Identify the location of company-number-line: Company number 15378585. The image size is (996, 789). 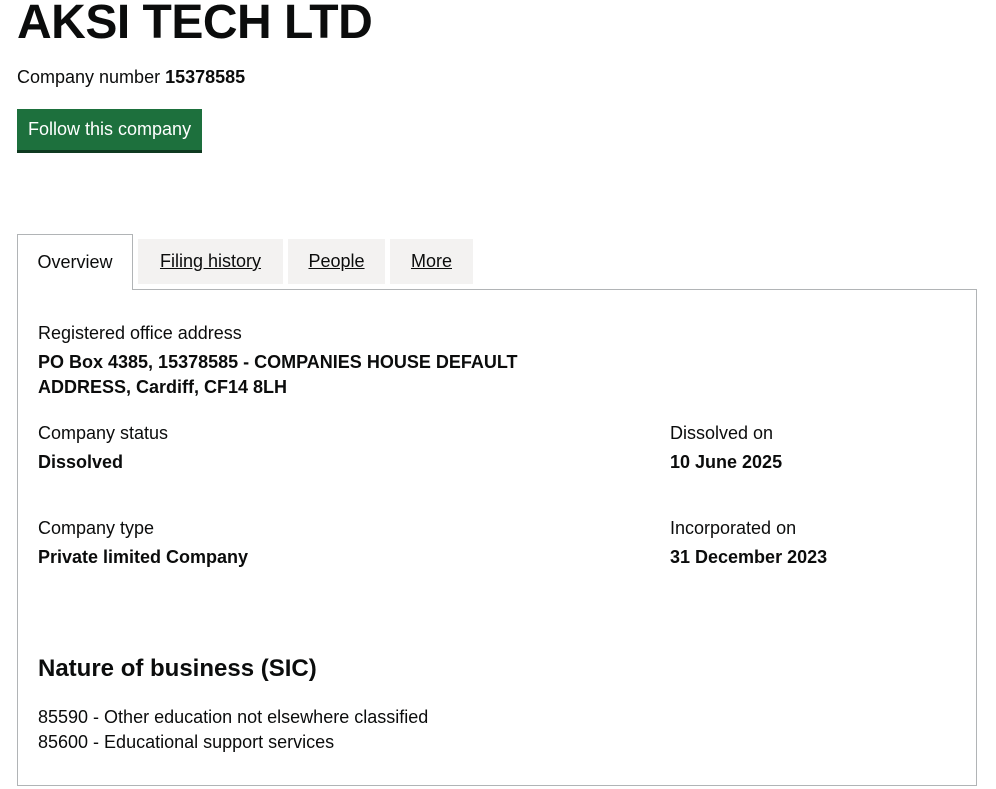
(131, 77).